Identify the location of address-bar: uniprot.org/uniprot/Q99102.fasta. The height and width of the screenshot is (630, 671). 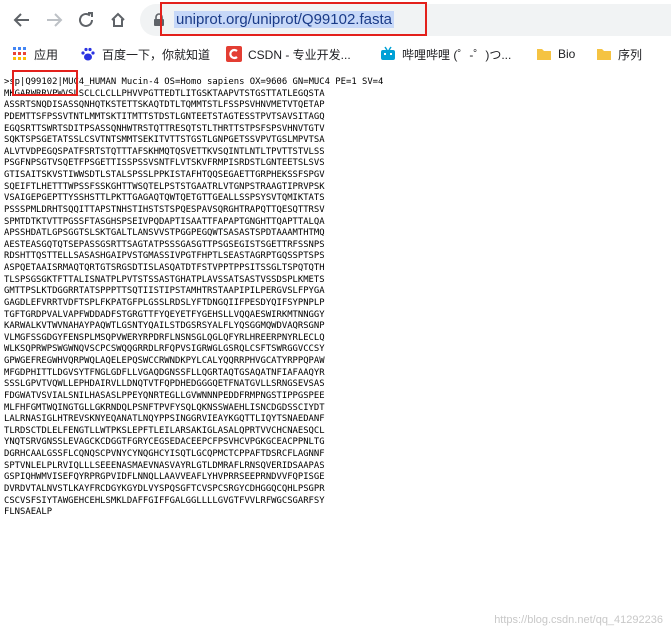
(405, 20).